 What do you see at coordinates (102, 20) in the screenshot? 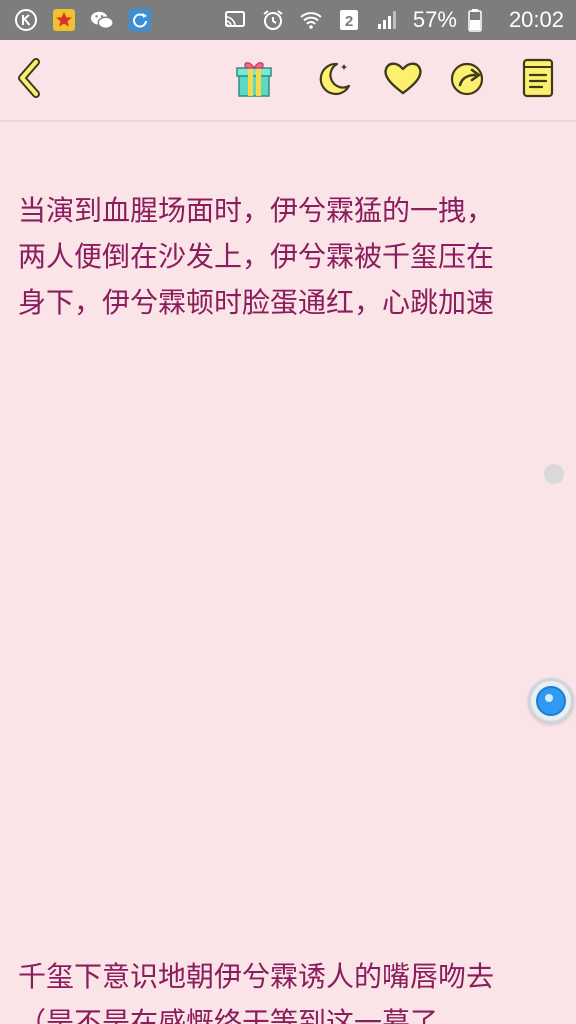
I see `wechat-icon` at bounding box center [102, 20].